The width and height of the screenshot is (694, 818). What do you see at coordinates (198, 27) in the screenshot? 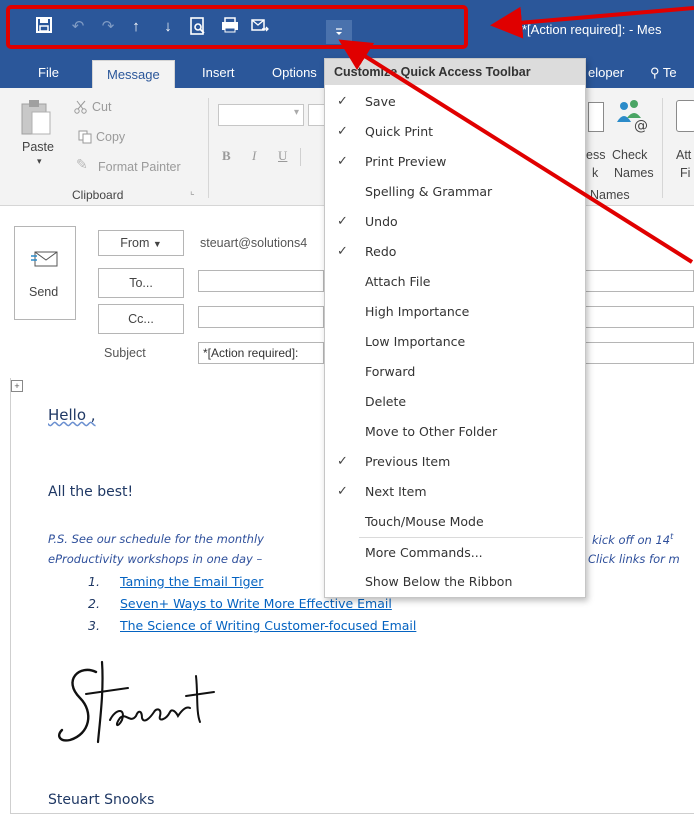
I see `print-preview-icon` at bounding box center [198, 27].